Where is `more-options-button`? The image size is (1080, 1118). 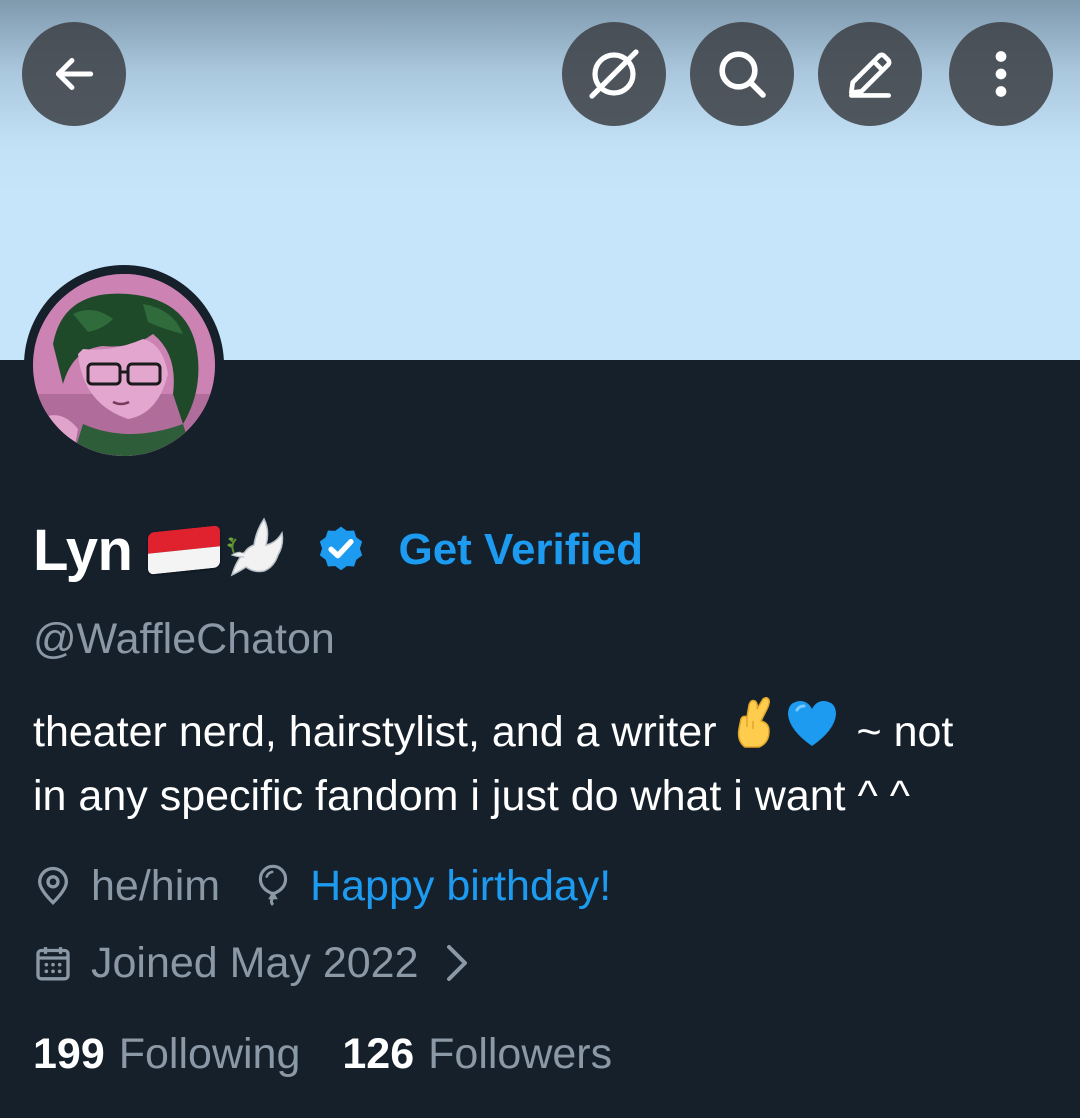
more-options-button is located at coordinates (1001, 74).